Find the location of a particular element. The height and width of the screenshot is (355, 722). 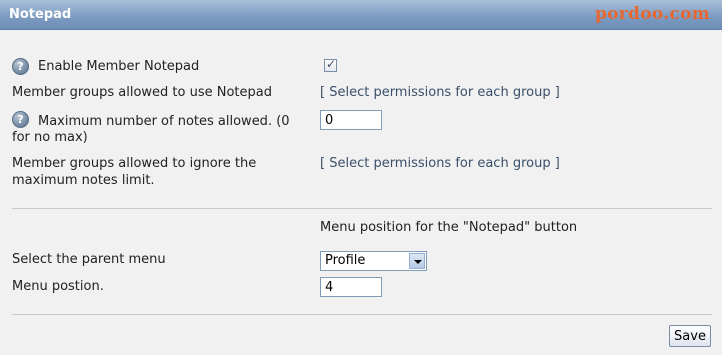

chevron-down-icon is located at coordinates (417, 261).